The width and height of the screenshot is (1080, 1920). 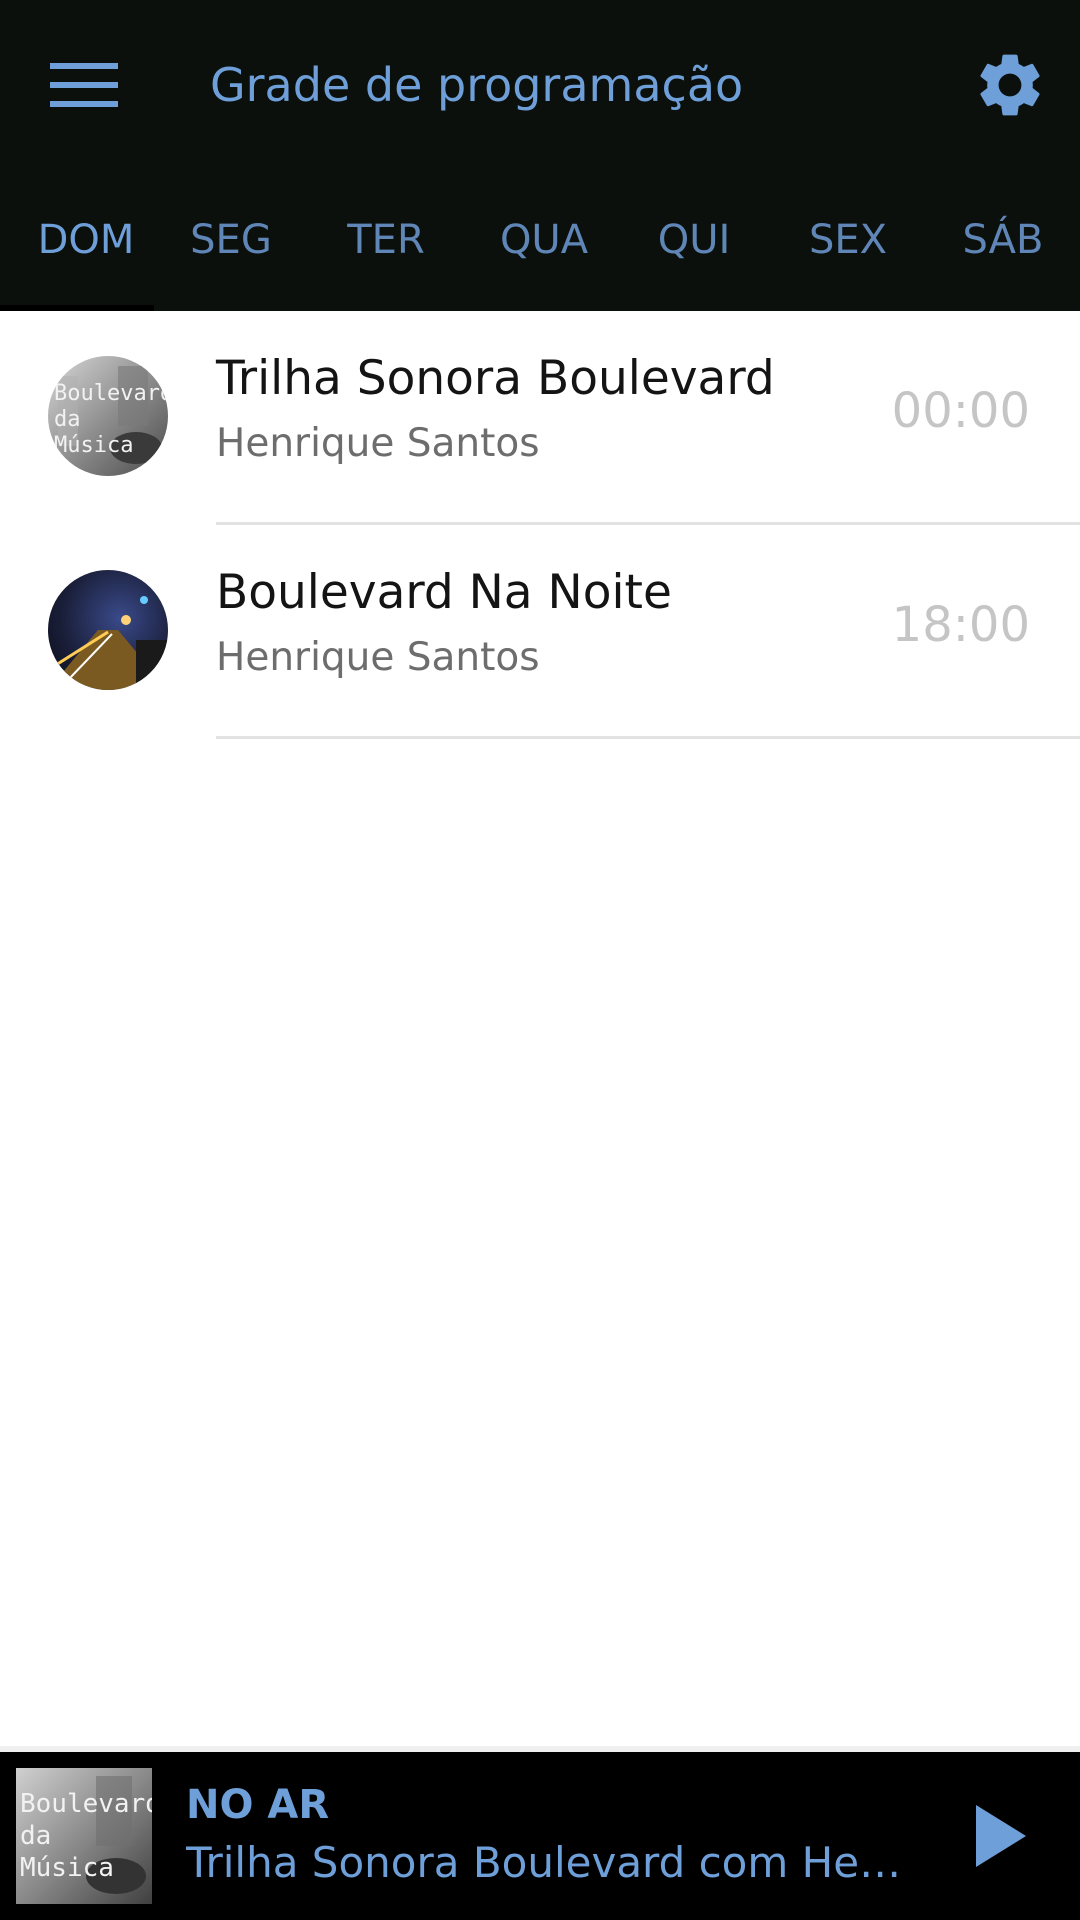 I want to click on tab-sex: SEX, so click(x=848, y=250).